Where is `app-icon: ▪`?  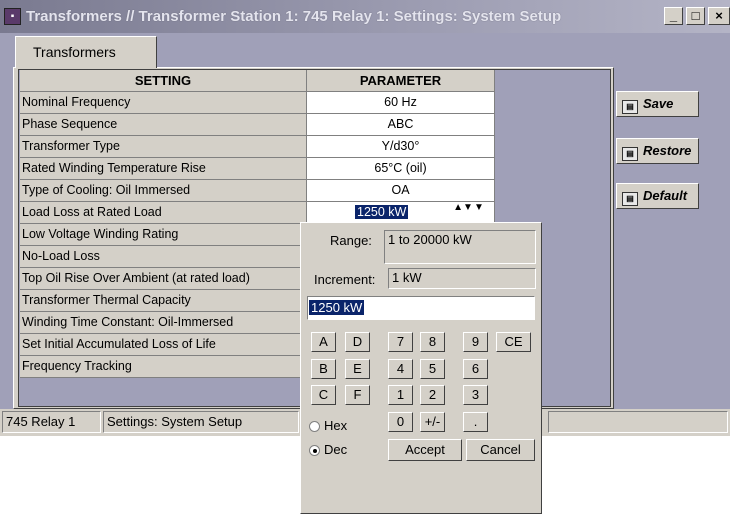
app-icon: ▪ is located at coordinates (12, 16).